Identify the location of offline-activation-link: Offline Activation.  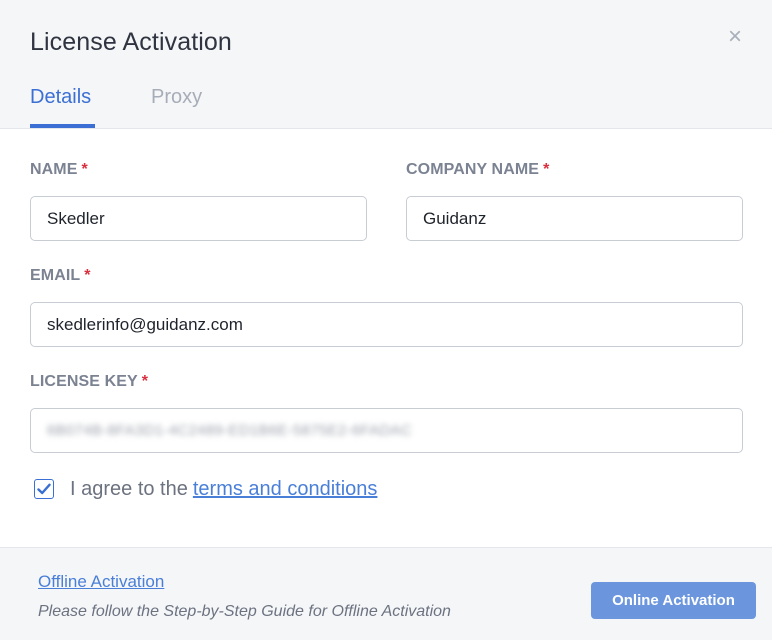
(101, 582).